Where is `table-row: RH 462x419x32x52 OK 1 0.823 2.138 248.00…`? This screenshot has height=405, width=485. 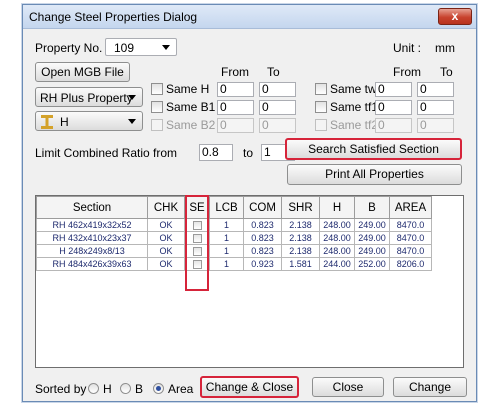
table-row: RH 462x419x32x52 OK 1 0.823 2.138 248.00… is located at coordinates (234, 225).